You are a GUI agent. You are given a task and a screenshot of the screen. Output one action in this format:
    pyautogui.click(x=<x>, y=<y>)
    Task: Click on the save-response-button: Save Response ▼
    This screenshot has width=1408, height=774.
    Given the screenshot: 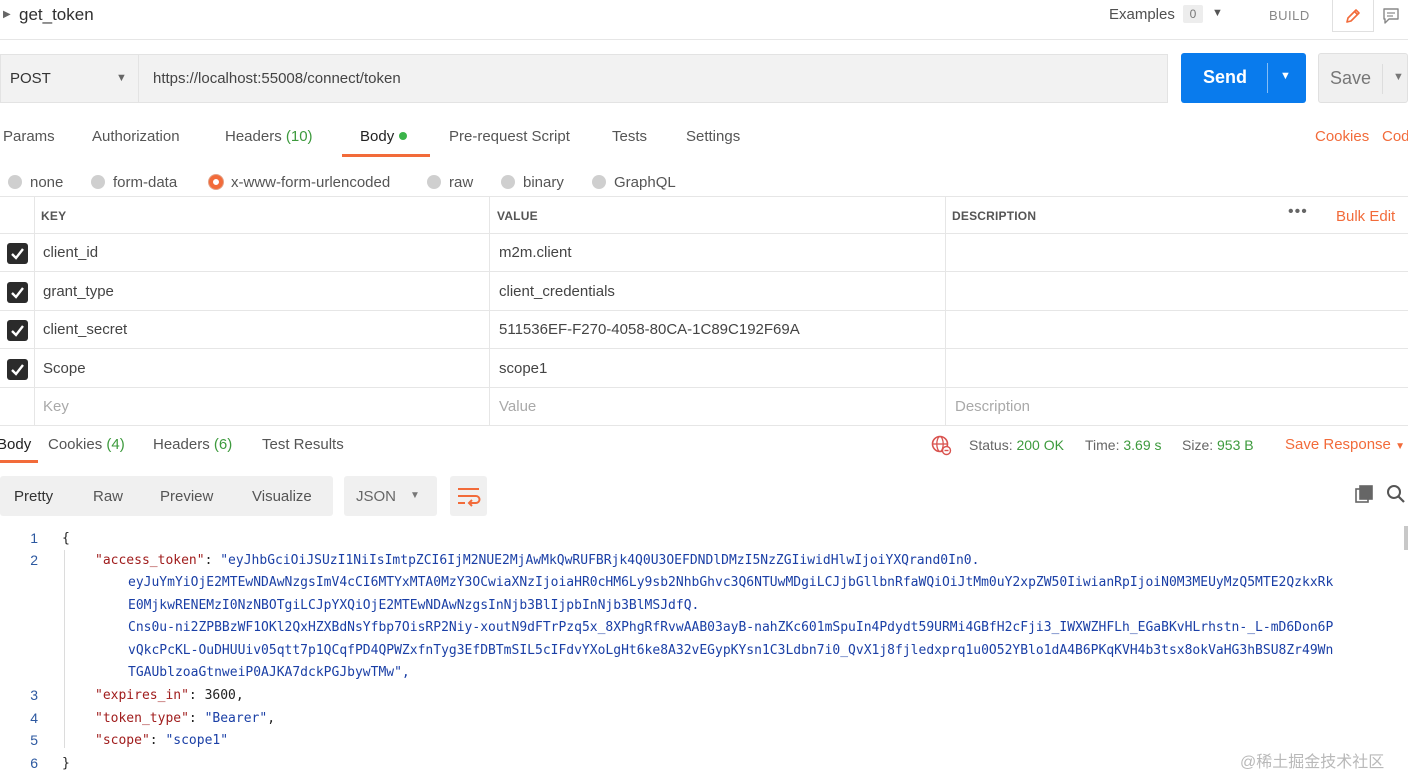 What is the action you would take?
    pyautogui.click(x=1345, y=444)
    